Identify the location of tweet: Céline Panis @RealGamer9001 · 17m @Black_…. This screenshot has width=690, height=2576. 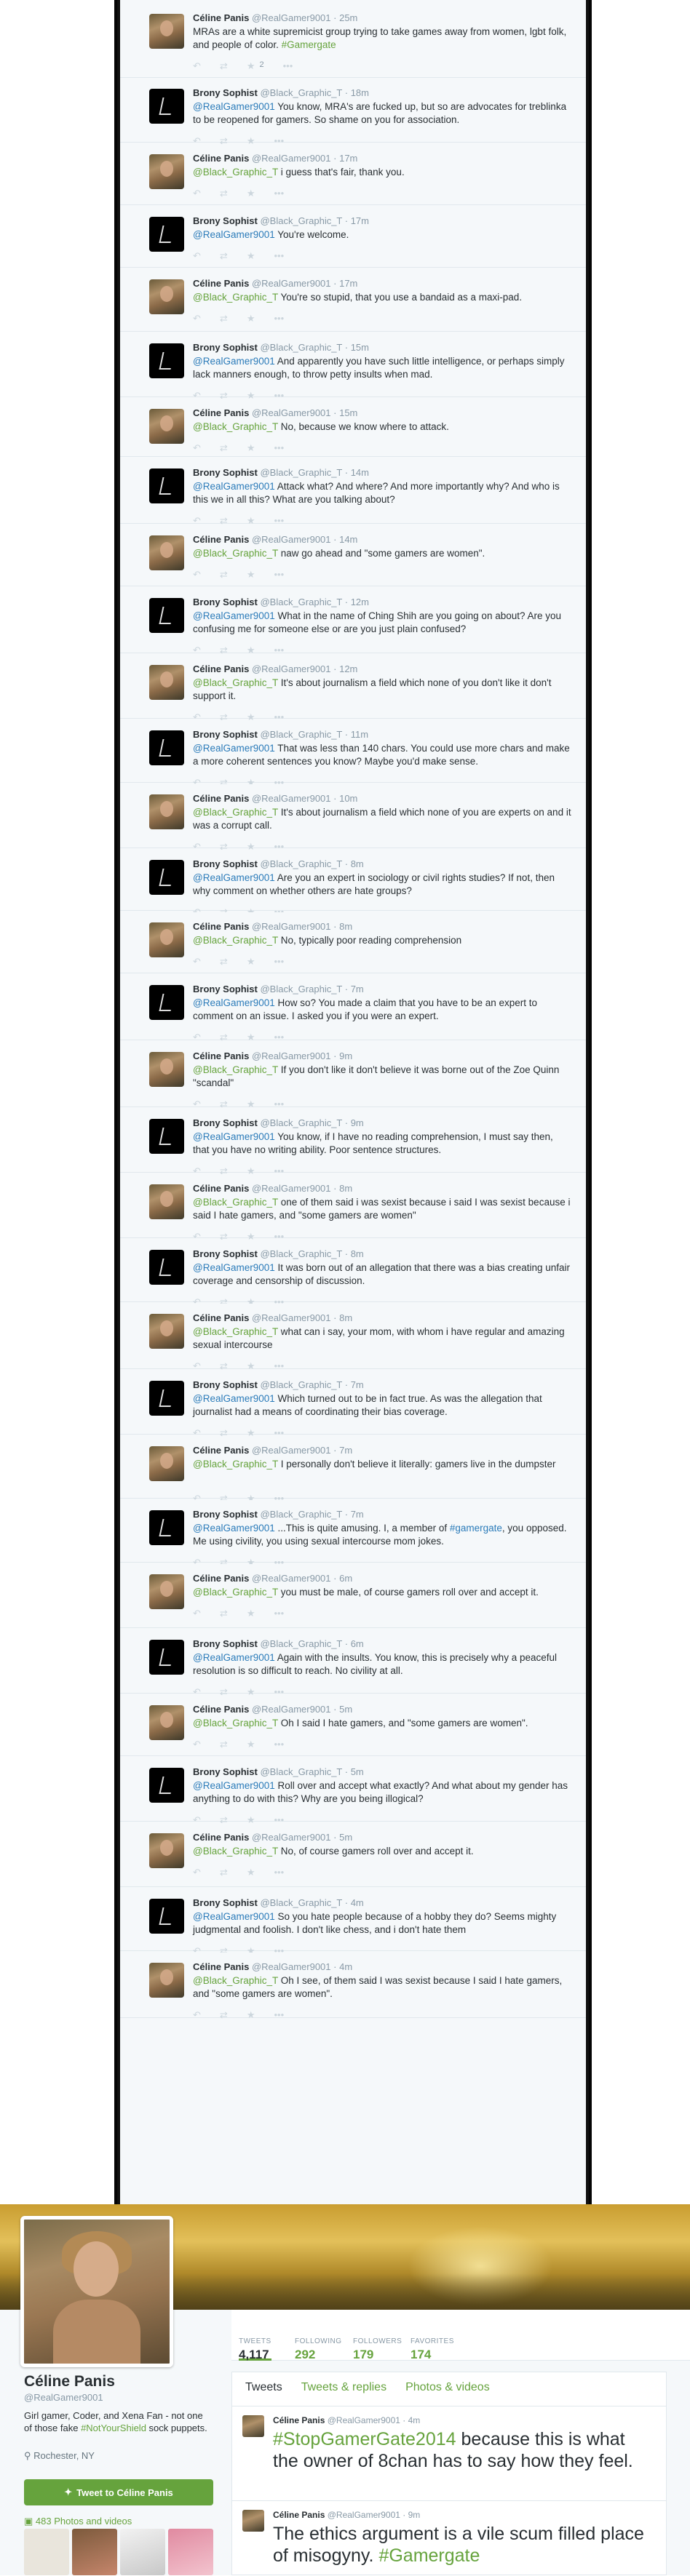
(353, 300).